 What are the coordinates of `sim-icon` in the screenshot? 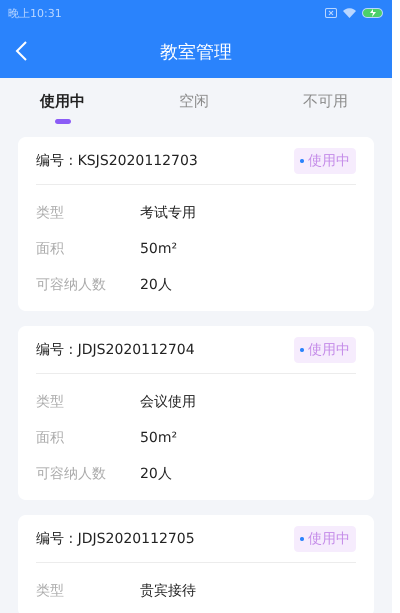 It's located at (331, 13).